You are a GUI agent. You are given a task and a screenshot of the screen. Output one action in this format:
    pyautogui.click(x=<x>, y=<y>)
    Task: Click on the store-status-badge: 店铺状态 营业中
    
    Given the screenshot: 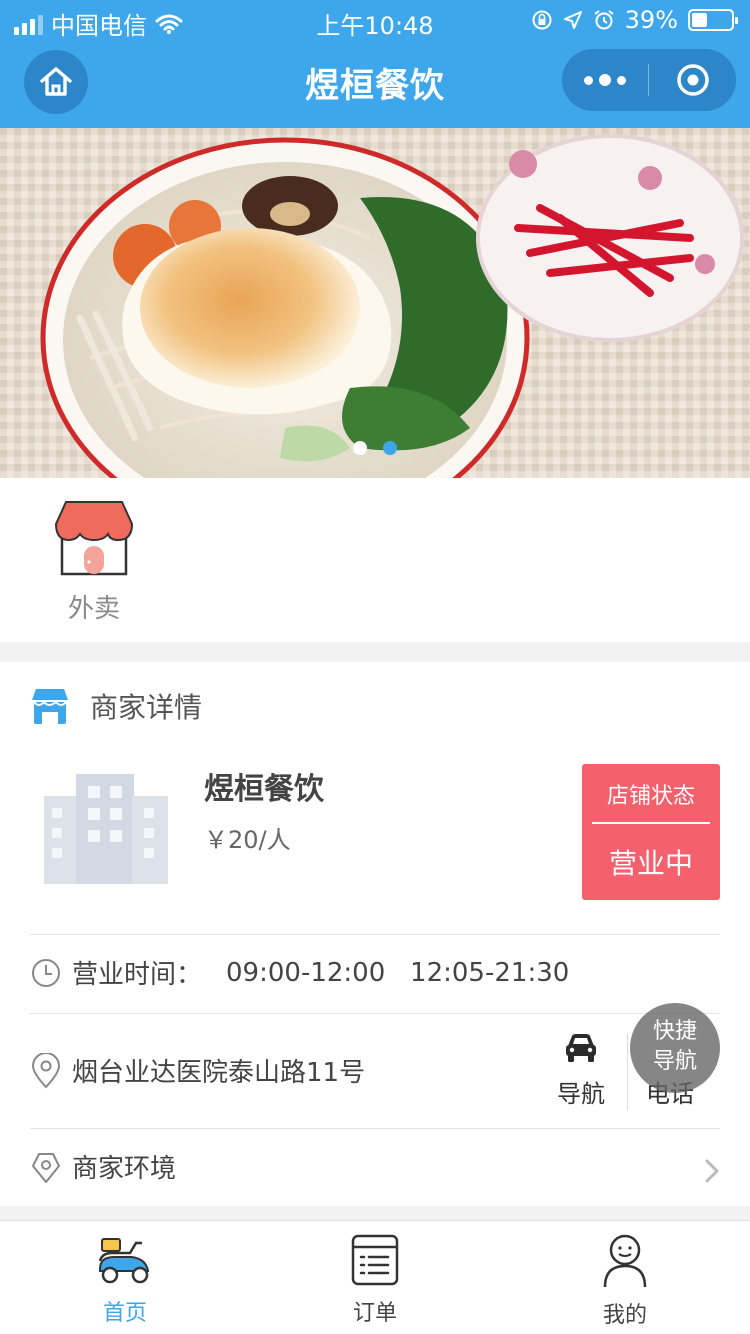 What is the action you would take?
    pyautogui.click(x=651, y=832)
    